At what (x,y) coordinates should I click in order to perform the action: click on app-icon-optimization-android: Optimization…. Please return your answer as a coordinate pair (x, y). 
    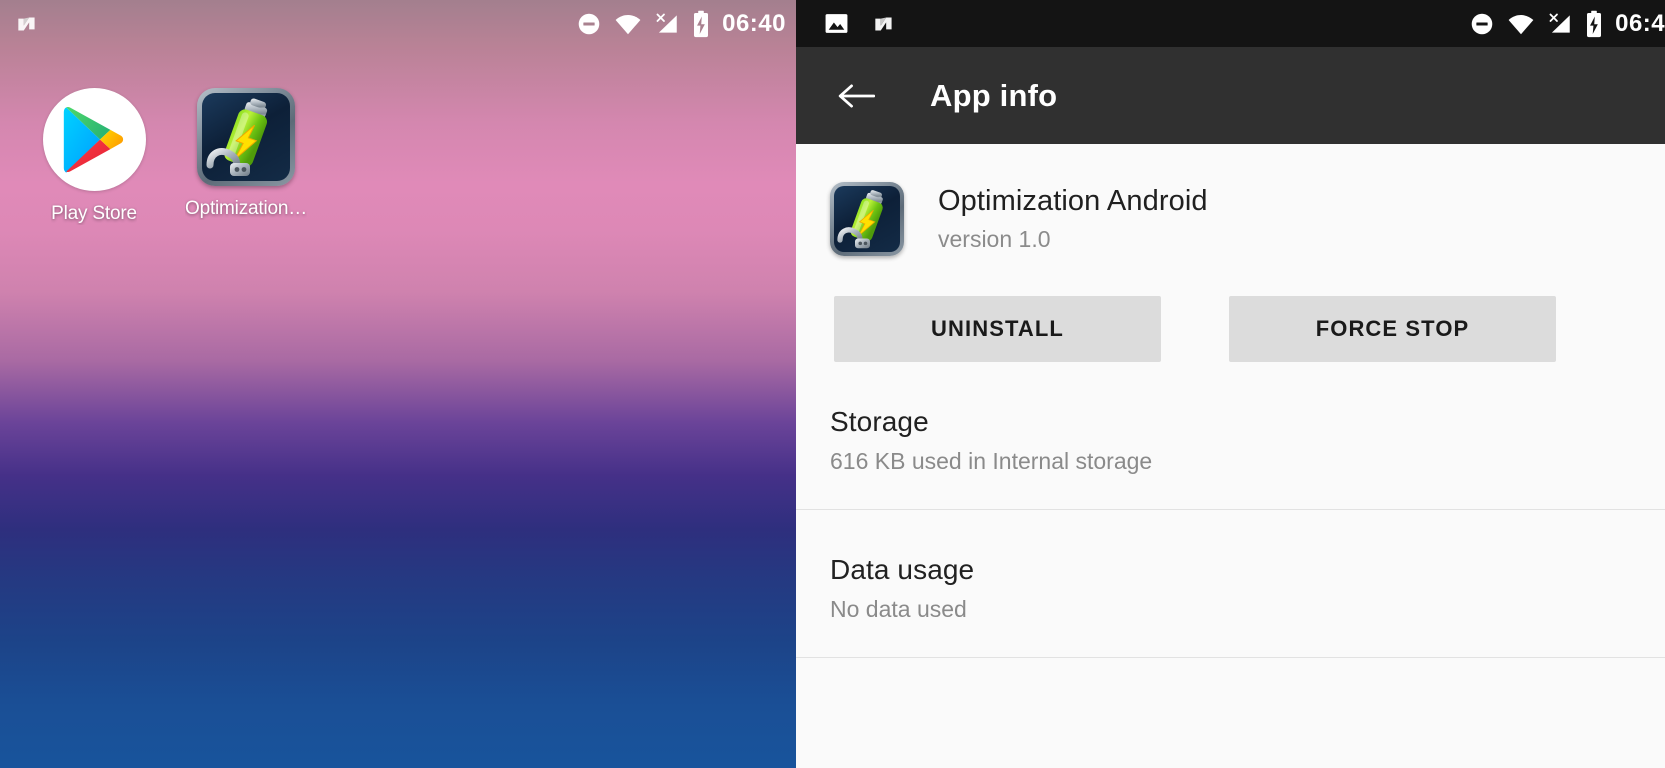
    Looking at the image, I should click on (246, 156).